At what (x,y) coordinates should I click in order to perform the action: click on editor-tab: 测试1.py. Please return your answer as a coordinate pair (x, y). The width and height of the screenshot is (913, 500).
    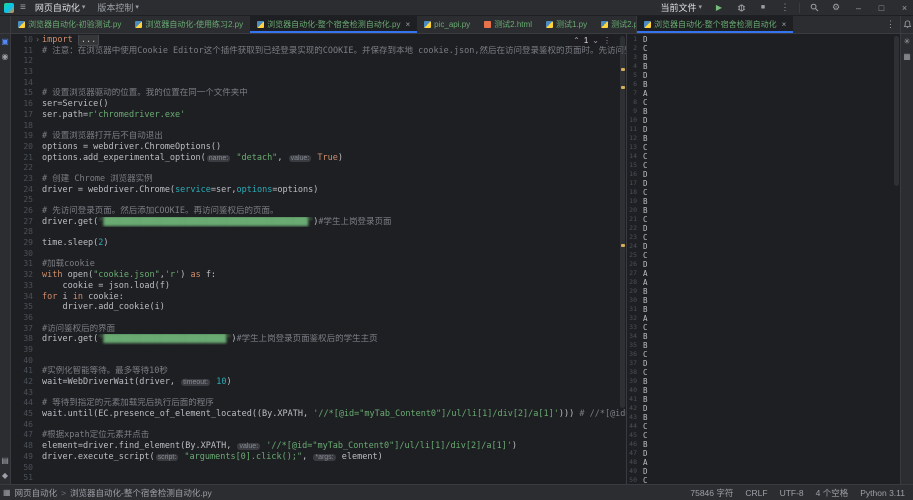
    Looking at the image, I should click on (566, 24).